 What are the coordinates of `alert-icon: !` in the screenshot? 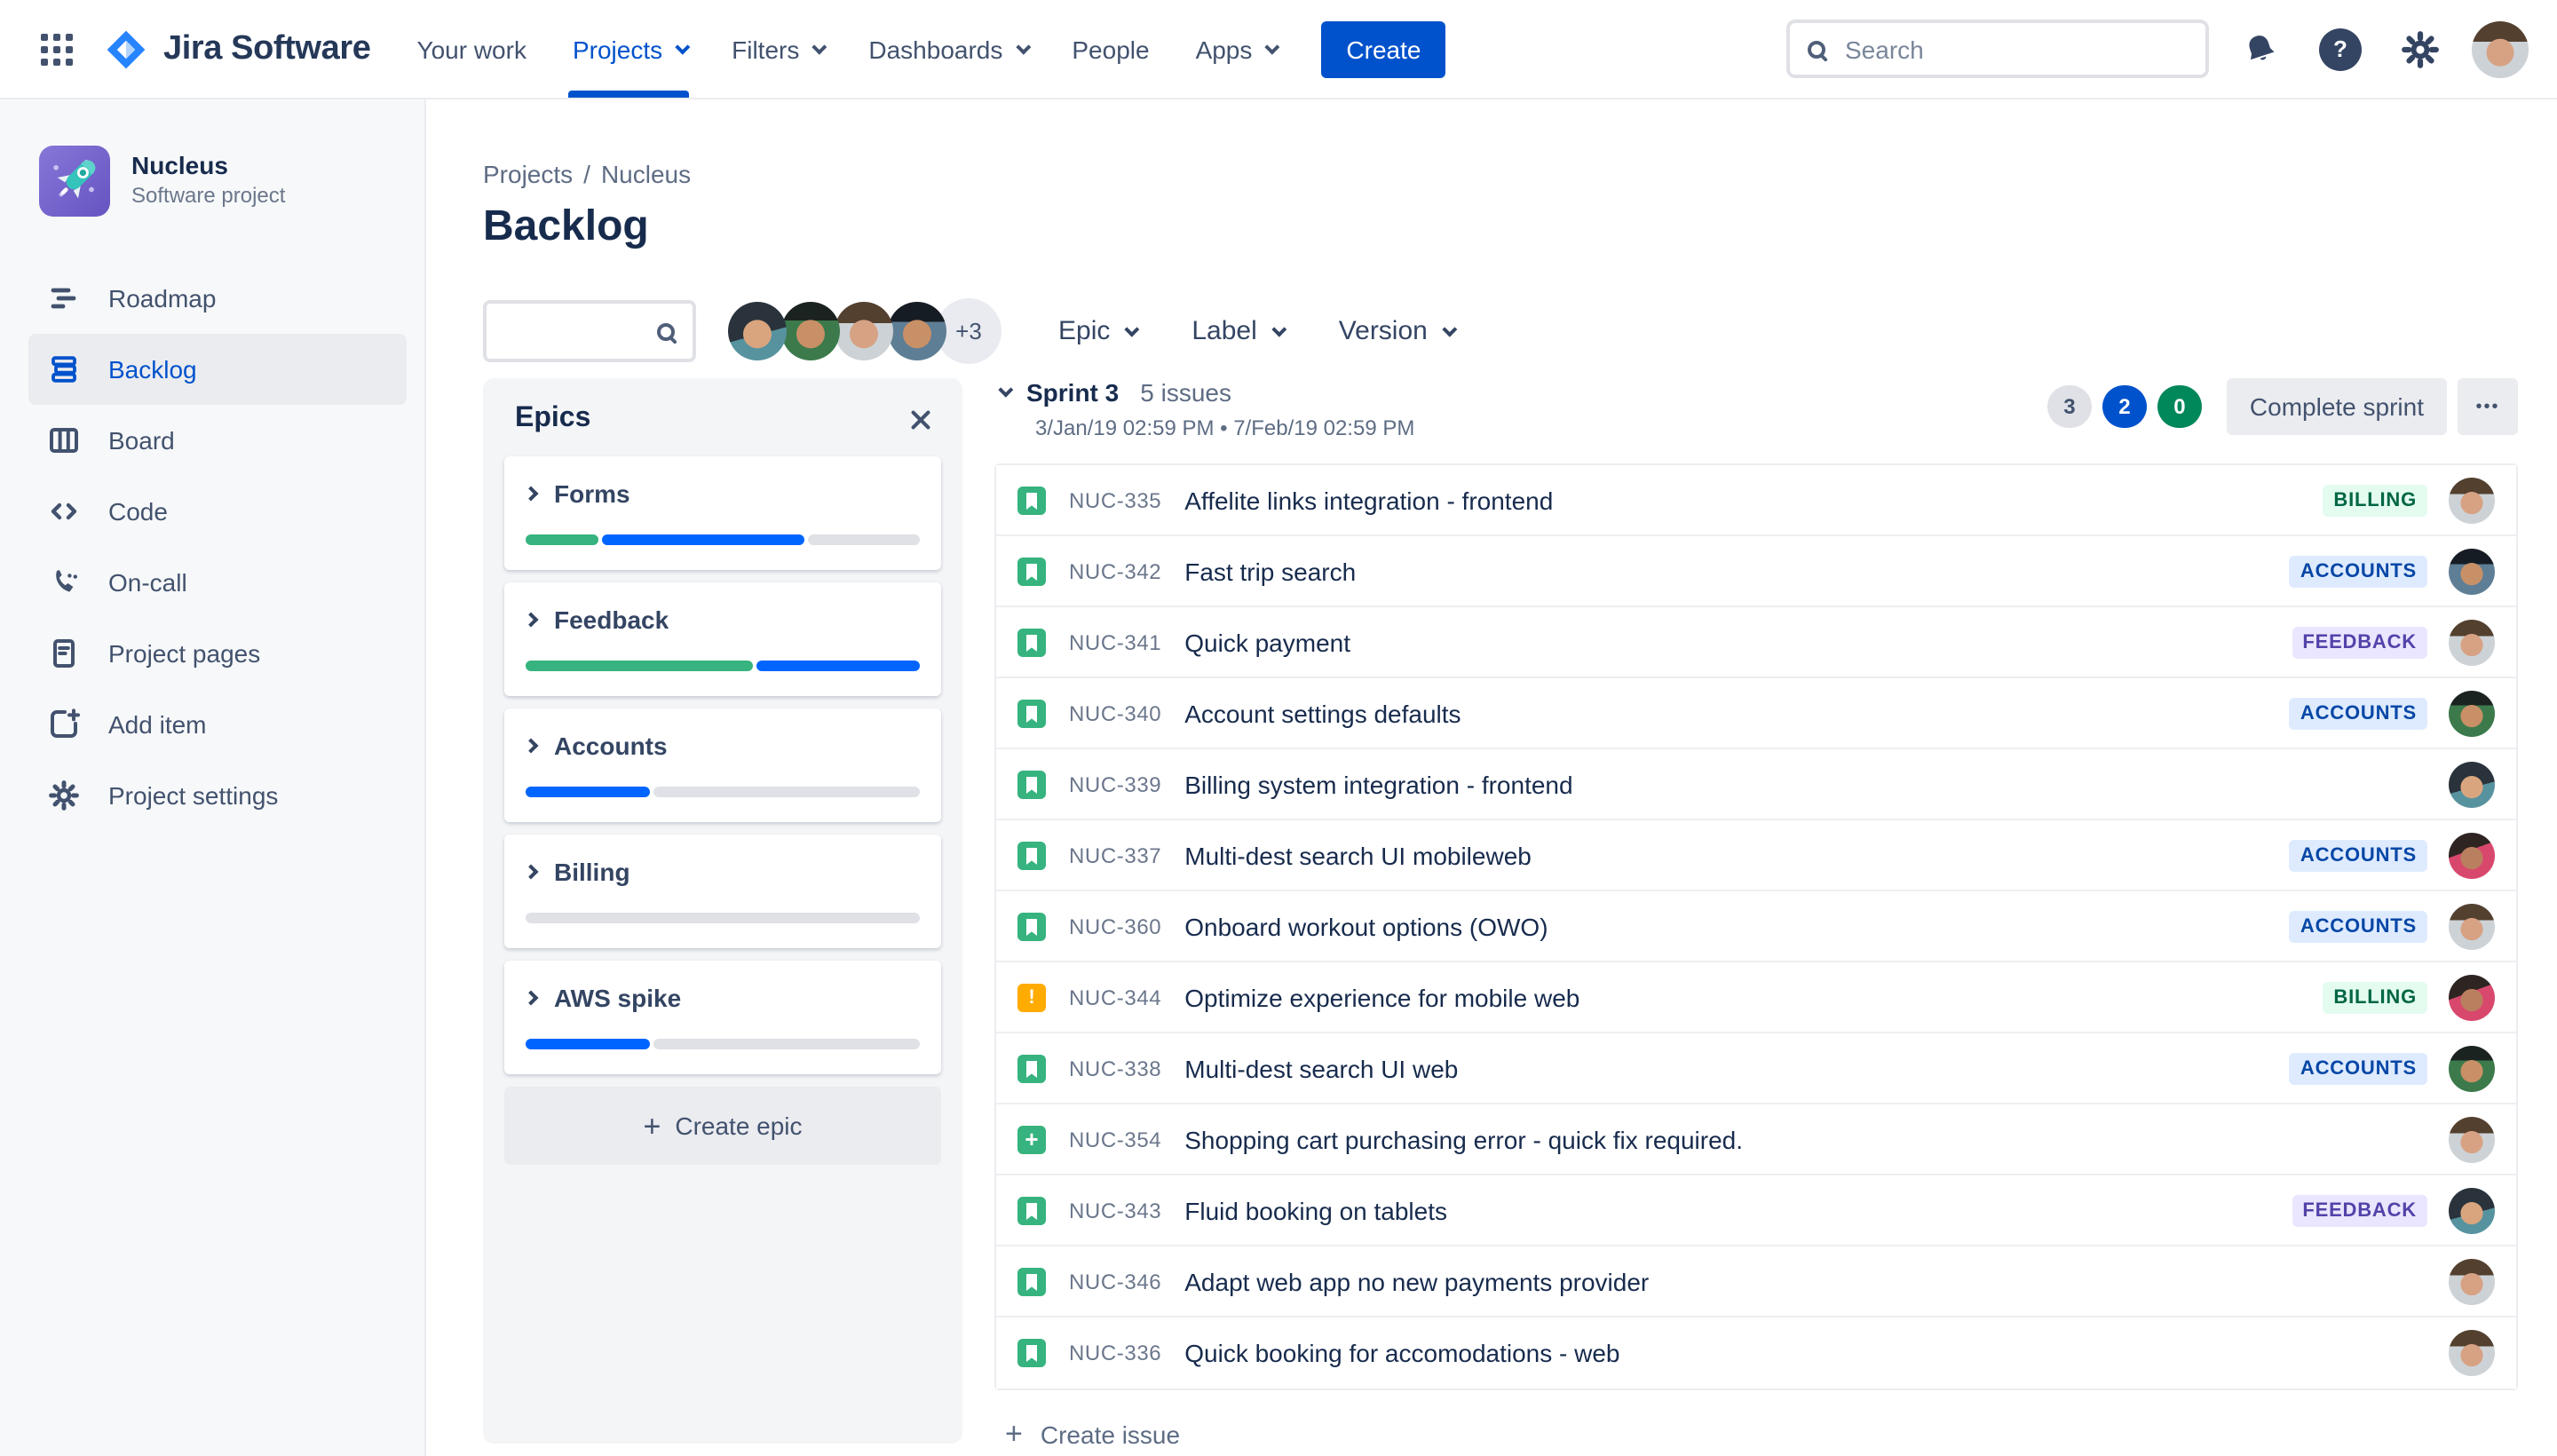 It's located at (1031, 997).